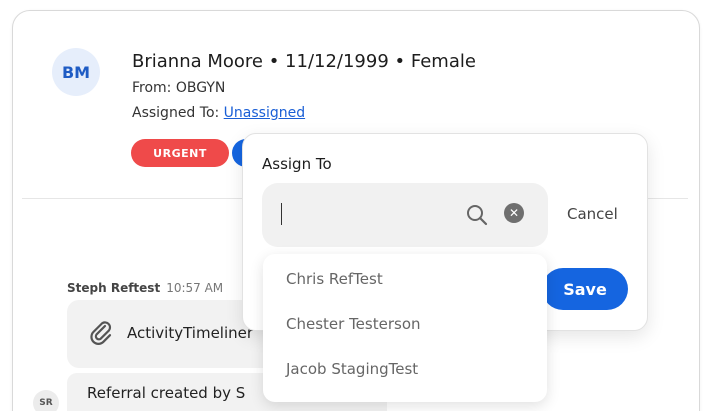 This screenshot has height=411, width=708. Describe the element at coordinates (46, 400) in the screenshot. I see `author-avatar: SR` at that location.